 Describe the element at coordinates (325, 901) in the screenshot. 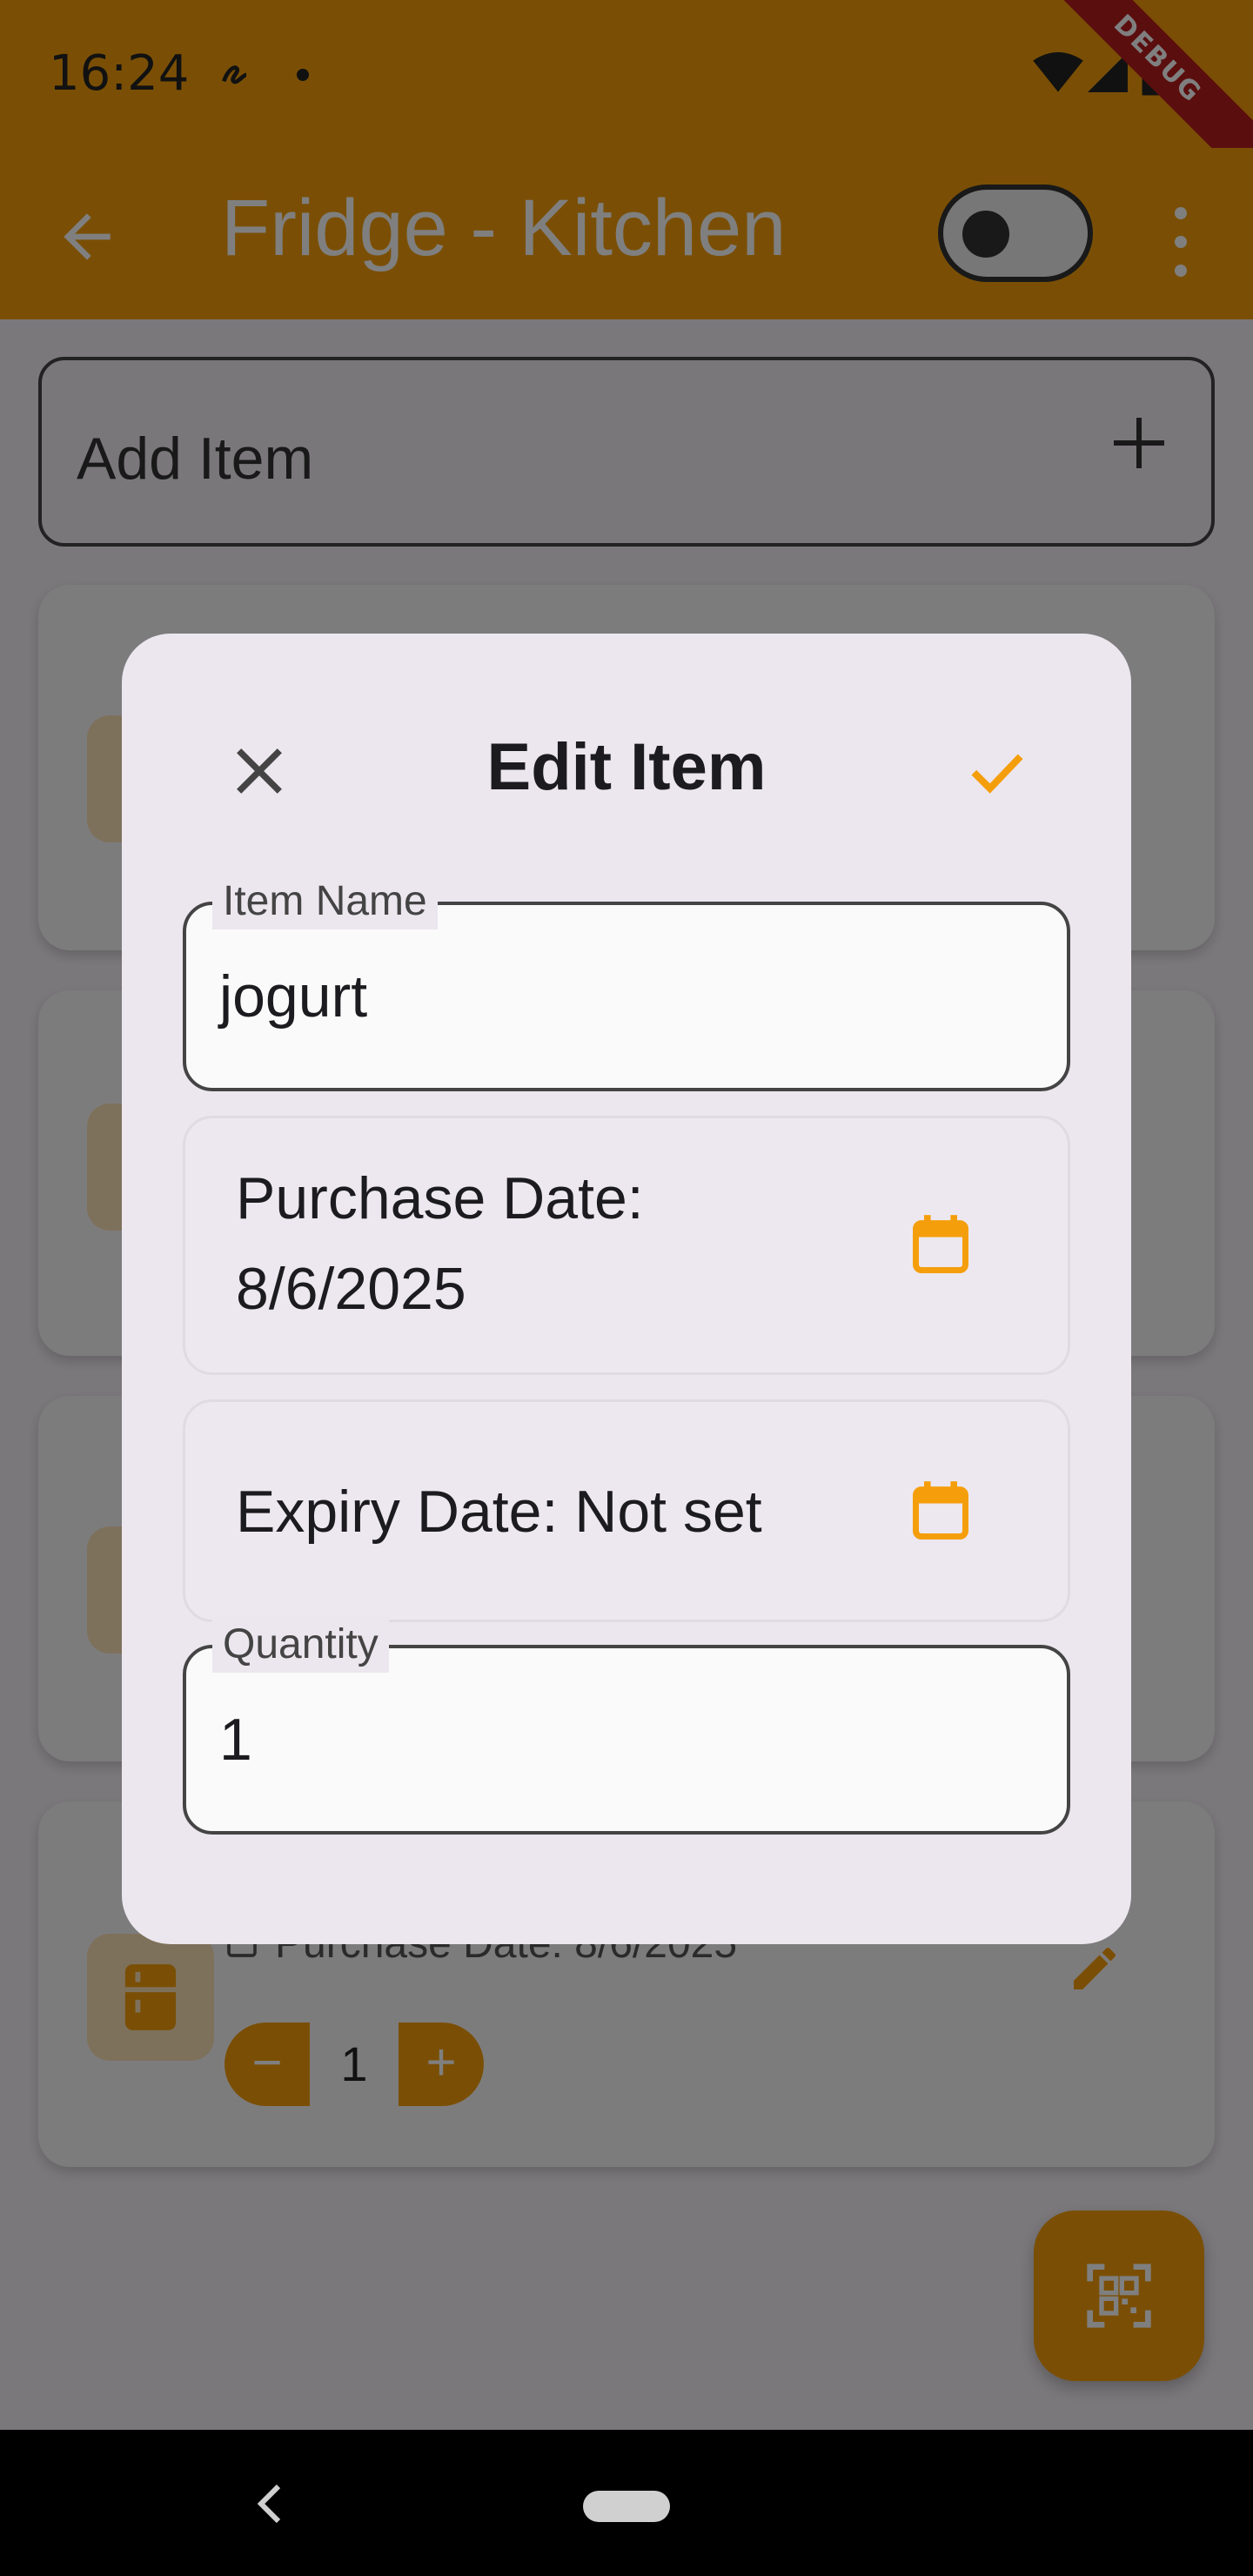

I see `item-name-label: Item Name` at that location.